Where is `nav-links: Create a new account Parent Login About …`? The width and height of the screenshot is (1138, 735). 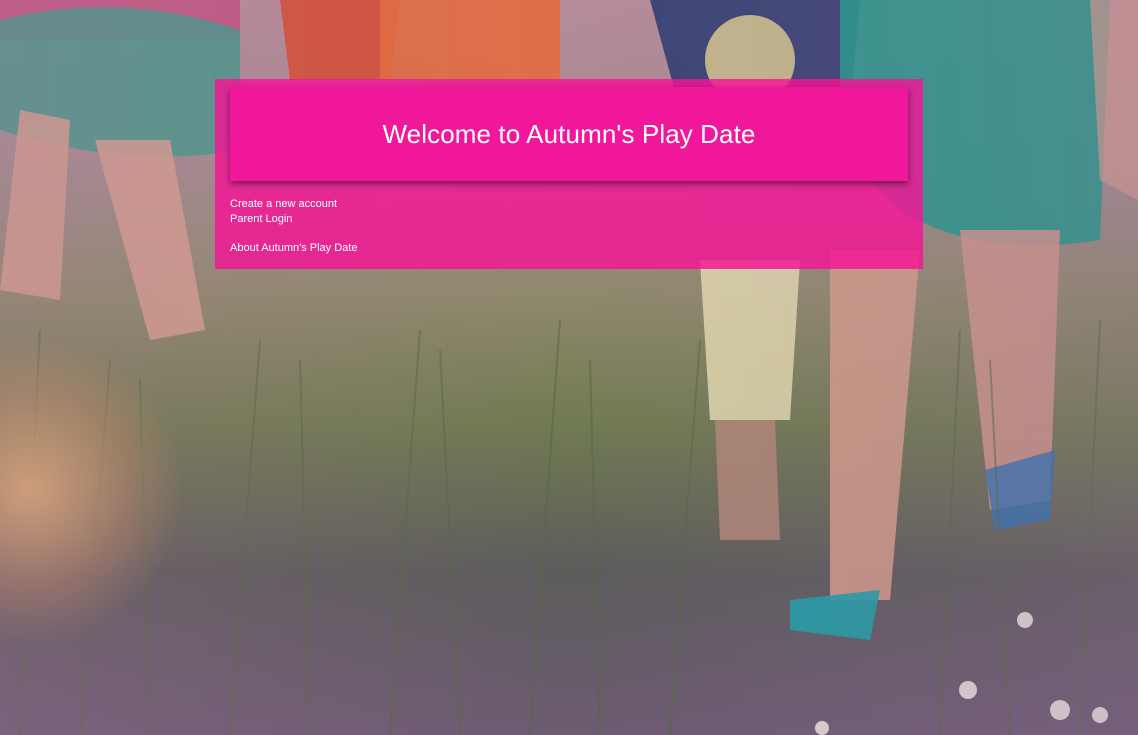 nav-links: Create a new account Parent Login About … is located at coordinates (293, 226).